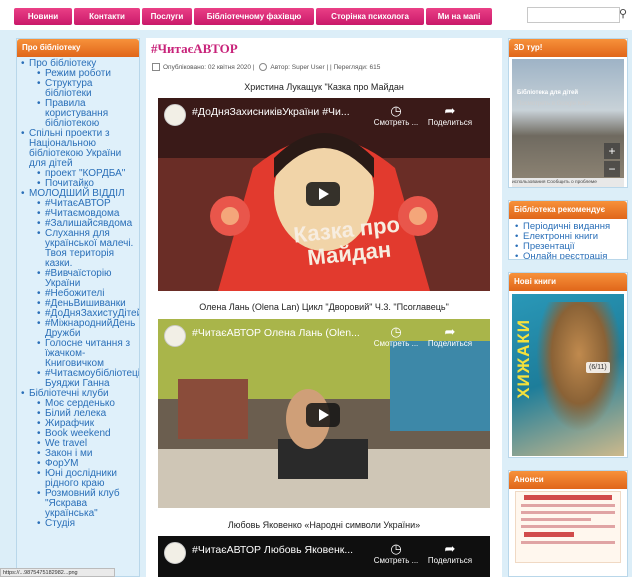 This screenshot has height=577, width=632. Describe the element at coordinates (80, 279) in the screenshot. I see `left-submenu-item: #Вивчаїсторію України` at that location.